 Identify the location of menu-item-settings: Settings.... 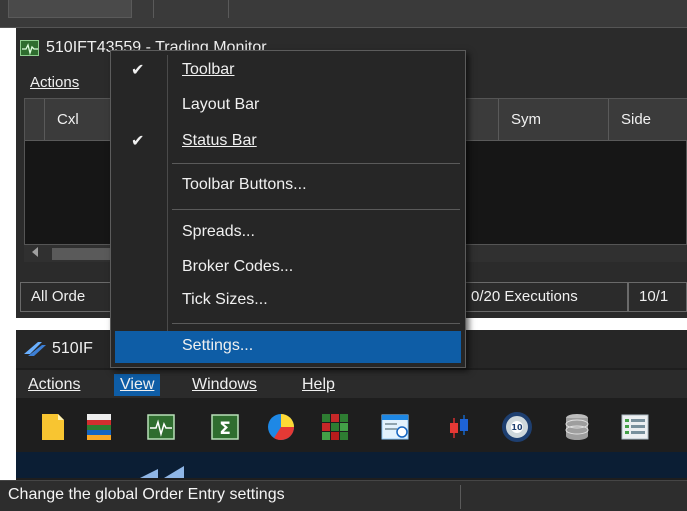
(288, 347).